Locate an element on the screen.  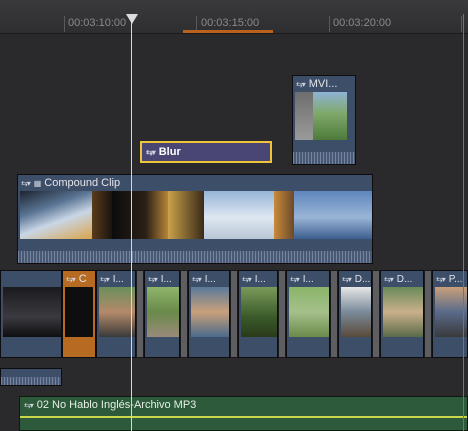
volume-line is located at coordinates (243, 417).